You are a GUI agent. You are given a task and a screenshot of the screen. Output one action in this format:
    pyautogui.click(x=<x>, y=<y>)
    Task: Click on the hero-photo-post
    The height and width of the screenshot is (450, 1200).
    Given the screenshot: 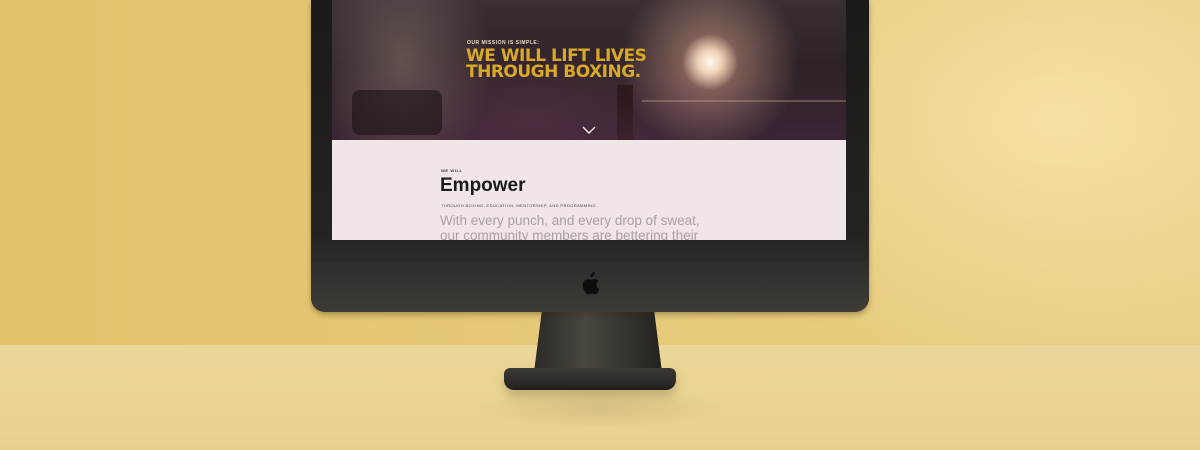 What is the action you would take?
    pyautogui.click(x=625, y=112)
    